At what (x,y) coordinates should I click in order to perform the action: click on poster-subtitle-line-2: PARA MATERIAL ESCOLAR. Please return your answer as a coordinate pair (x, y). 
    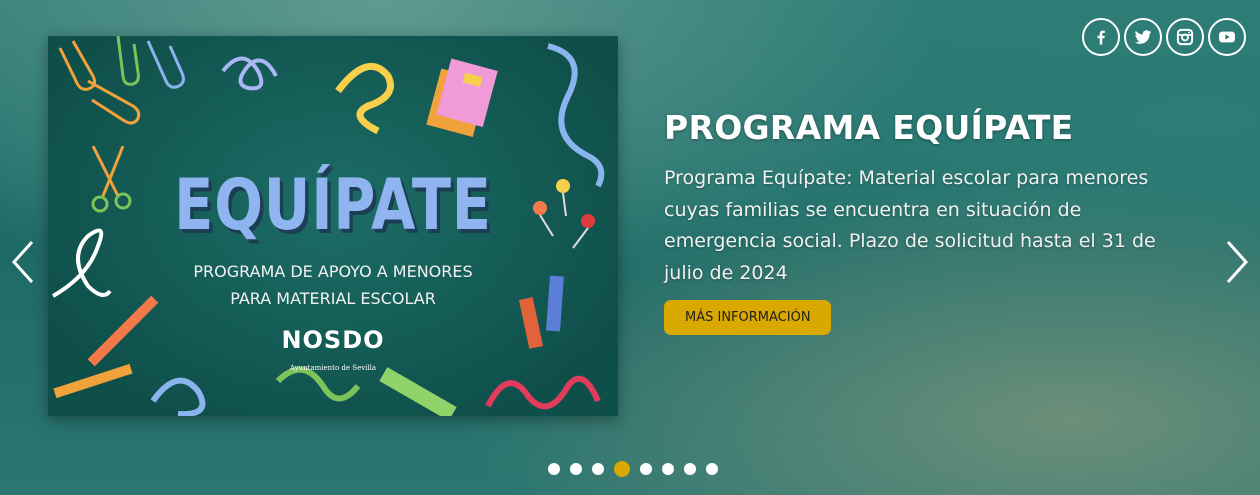
    Looking at the image, I should click on (333, 298).